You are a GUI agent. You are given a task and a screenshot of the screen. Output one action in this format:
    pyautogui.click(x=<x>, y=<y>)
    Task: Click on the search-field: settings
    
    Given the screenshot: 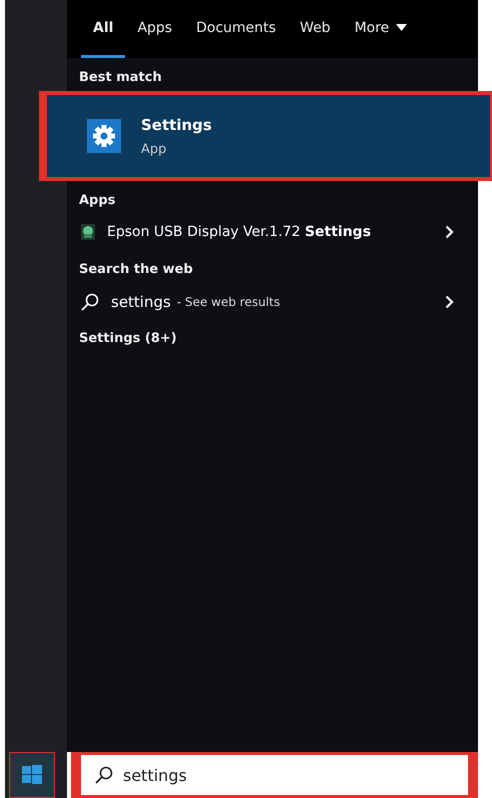 What is the action you would take?
    pyautogui.click(x=274, y=775)
    